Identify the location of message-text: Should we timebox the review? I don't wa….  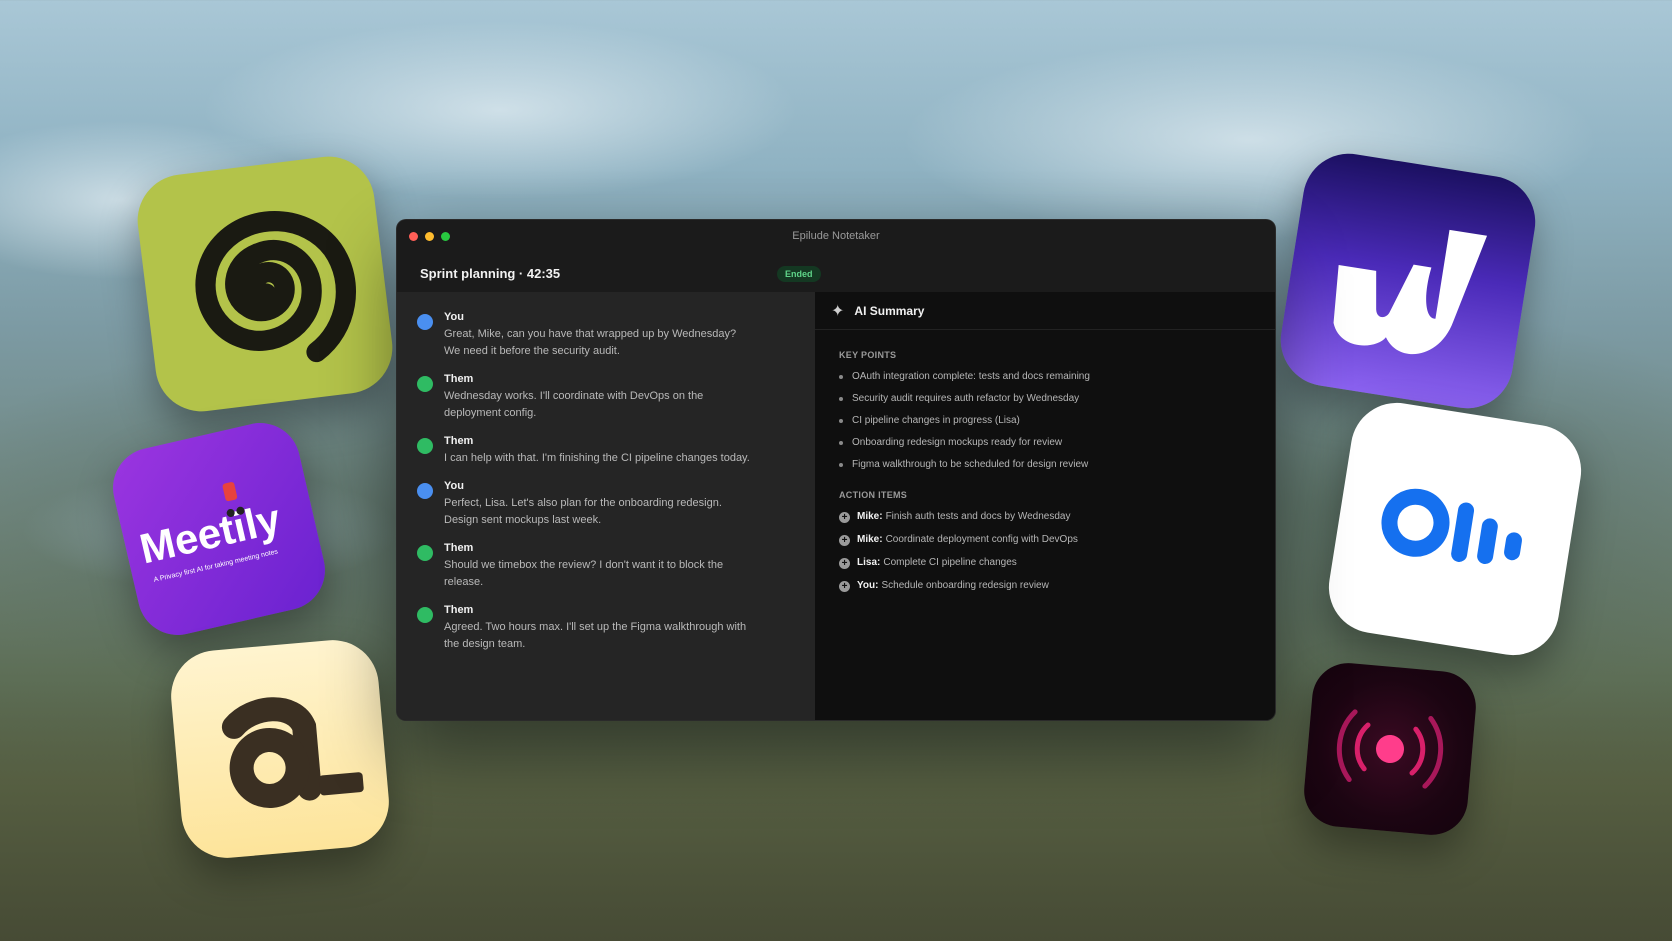
(584, 573).